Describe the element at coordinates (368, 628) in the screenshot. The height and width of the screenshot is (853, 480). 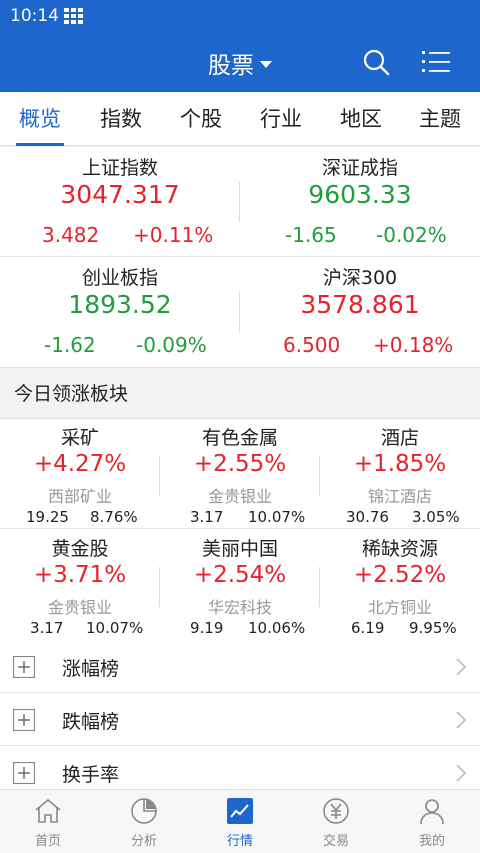
I see `leading-stock-price: 6.19` at that location.